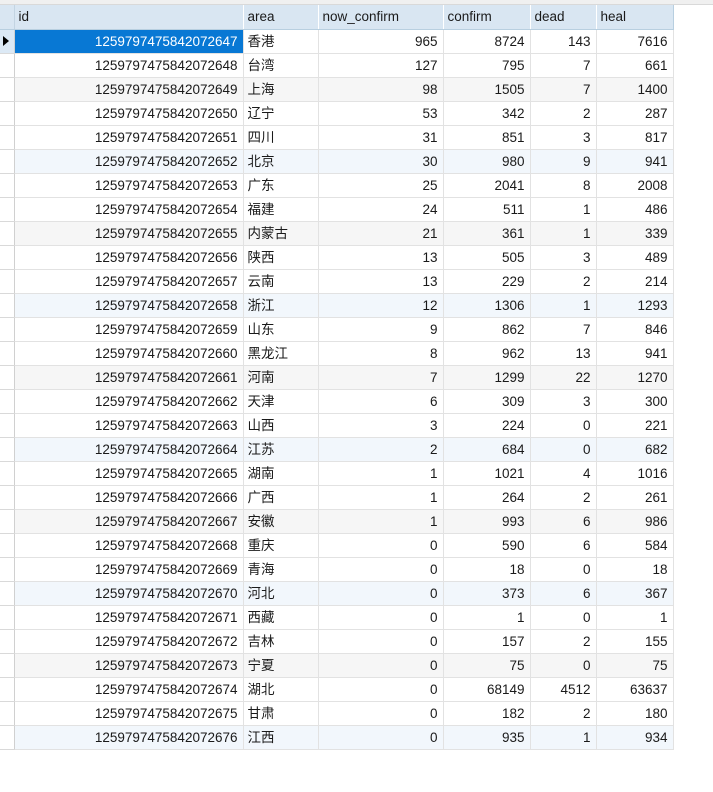 The height and width of the screenshot is (792, 713). Describe the element at coordinates (281, 617) in the screenshot. I see `cell-area: 西藏` at that location.